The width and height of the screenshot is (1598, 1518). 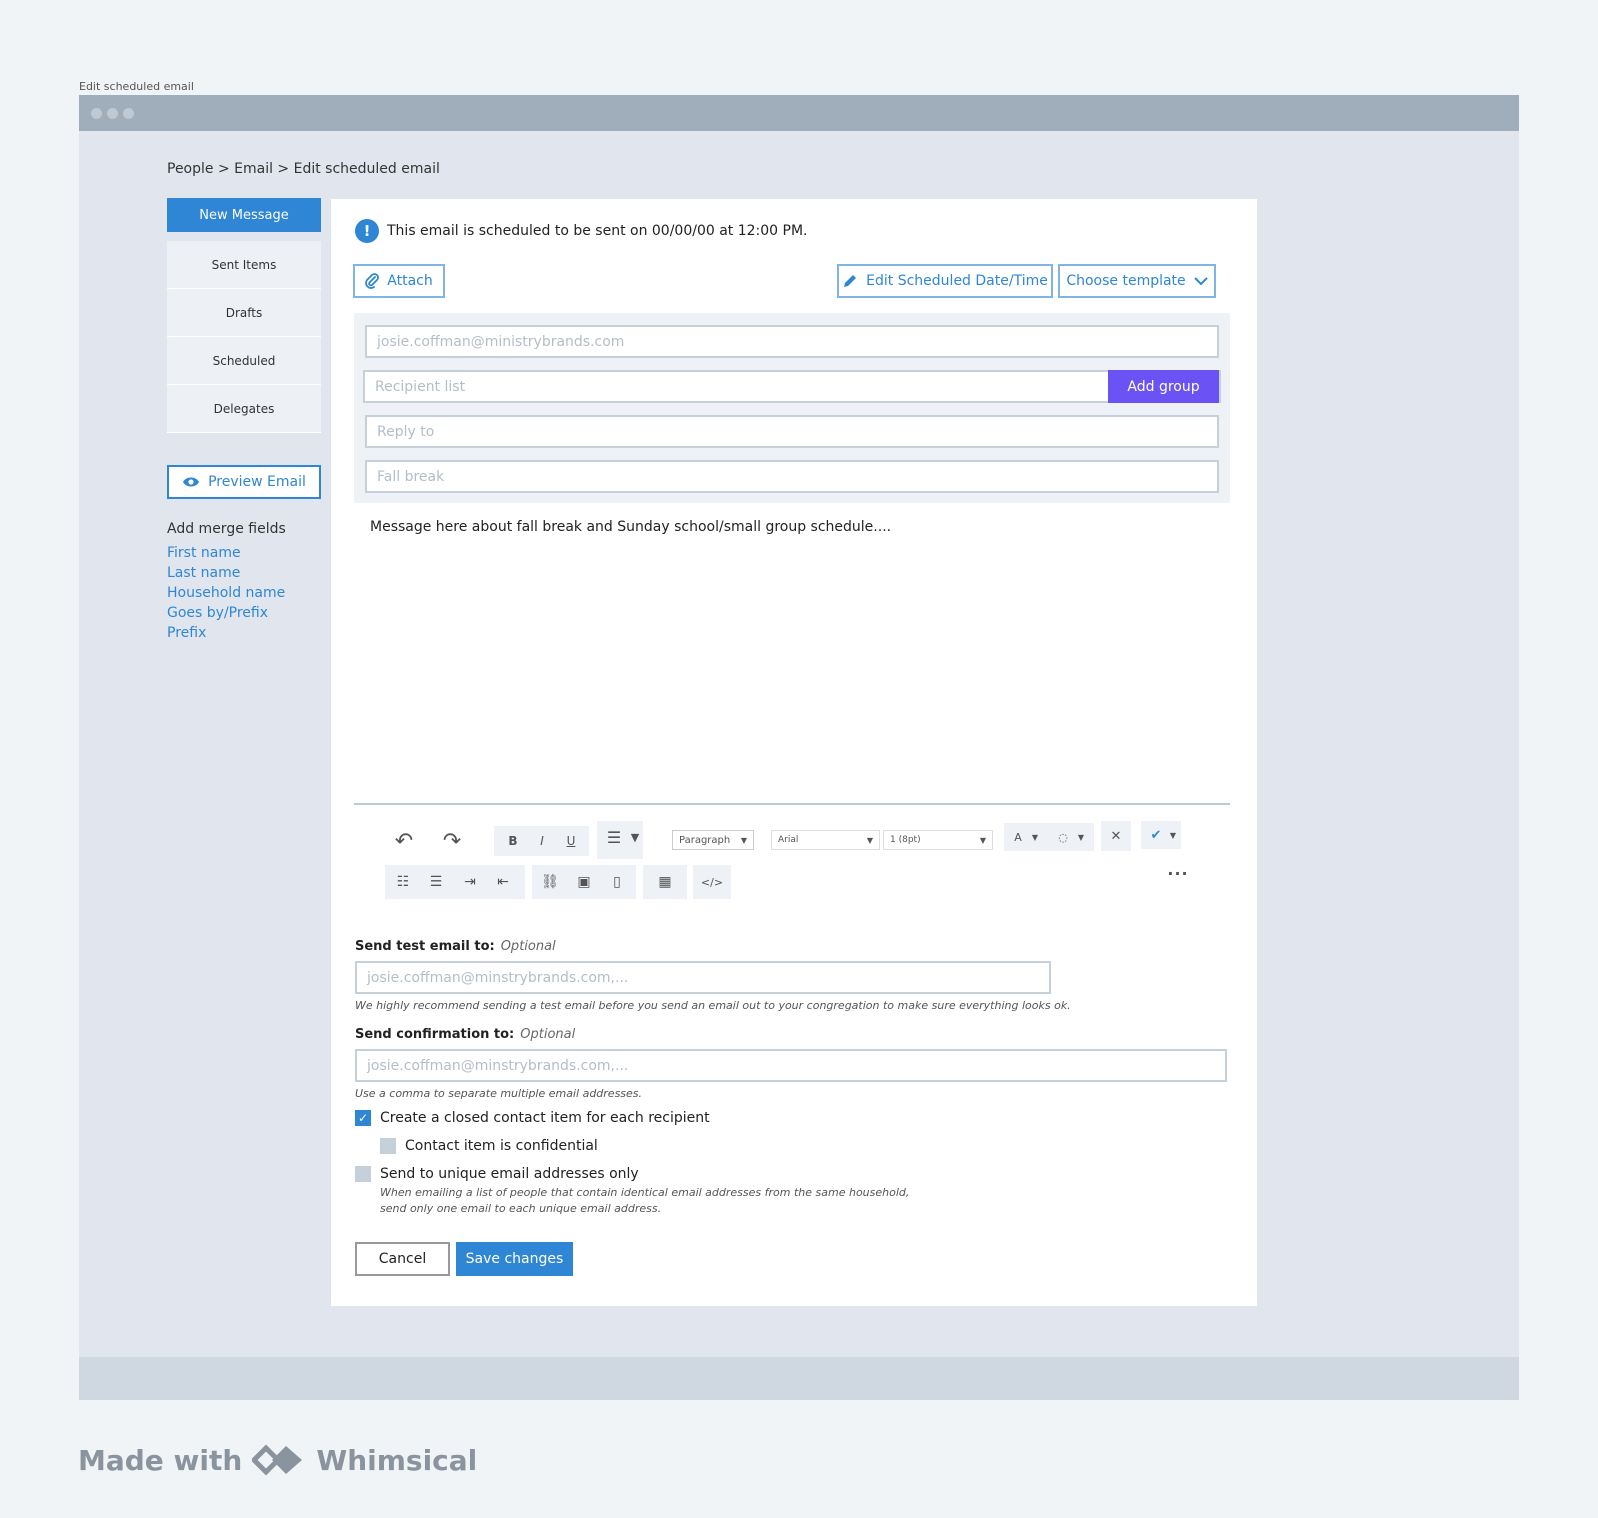 What do you see at coordinates (514, 1259) in the screenshot?
I see `save-changes-button: Save changes` at bounding box center [514, 1259].